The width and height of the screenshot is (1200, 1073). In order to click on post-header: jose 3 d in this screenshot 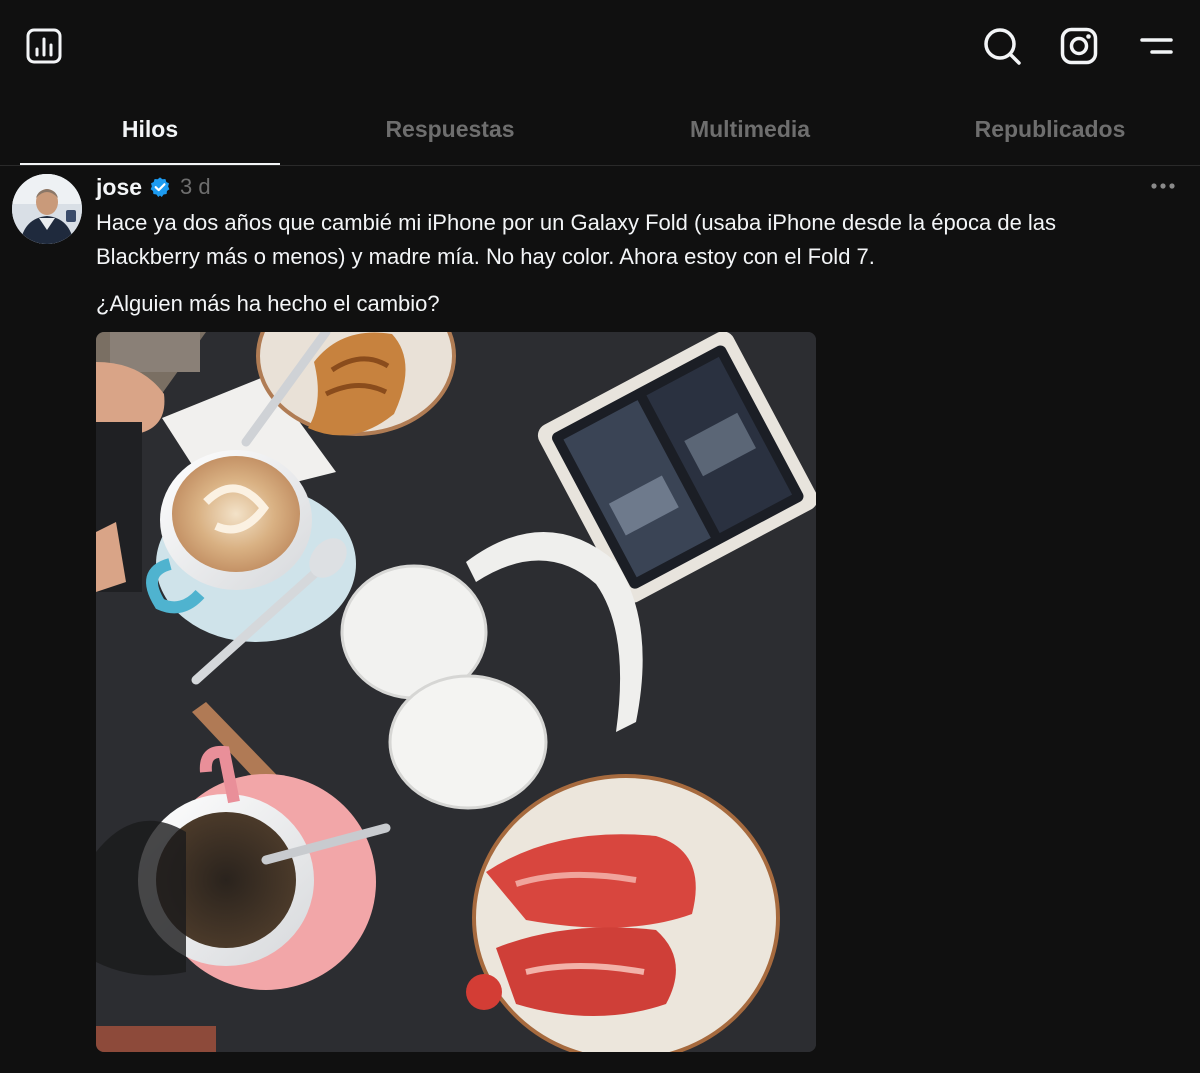, I will do `click(153, 187)`.